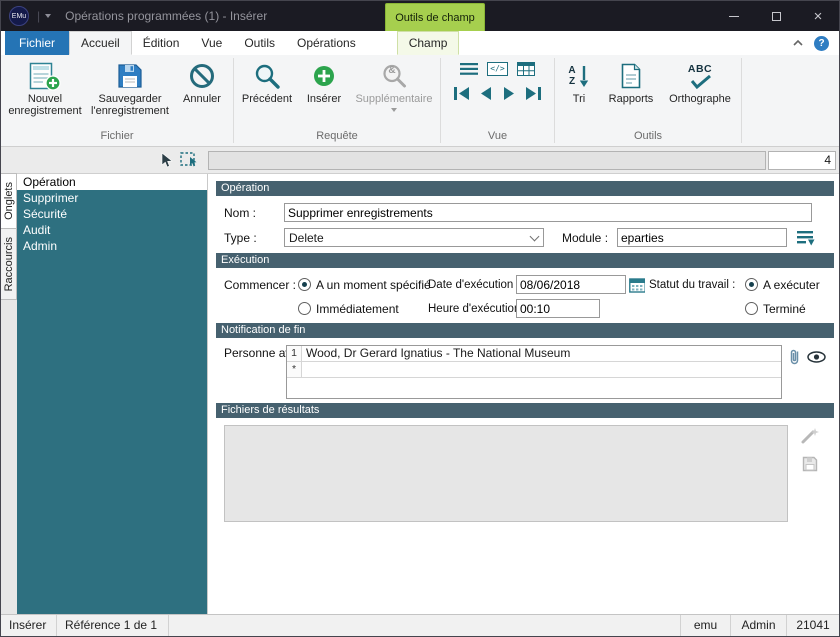  I want to click on side-tab-onglets: Onglets, so click(9, 201).